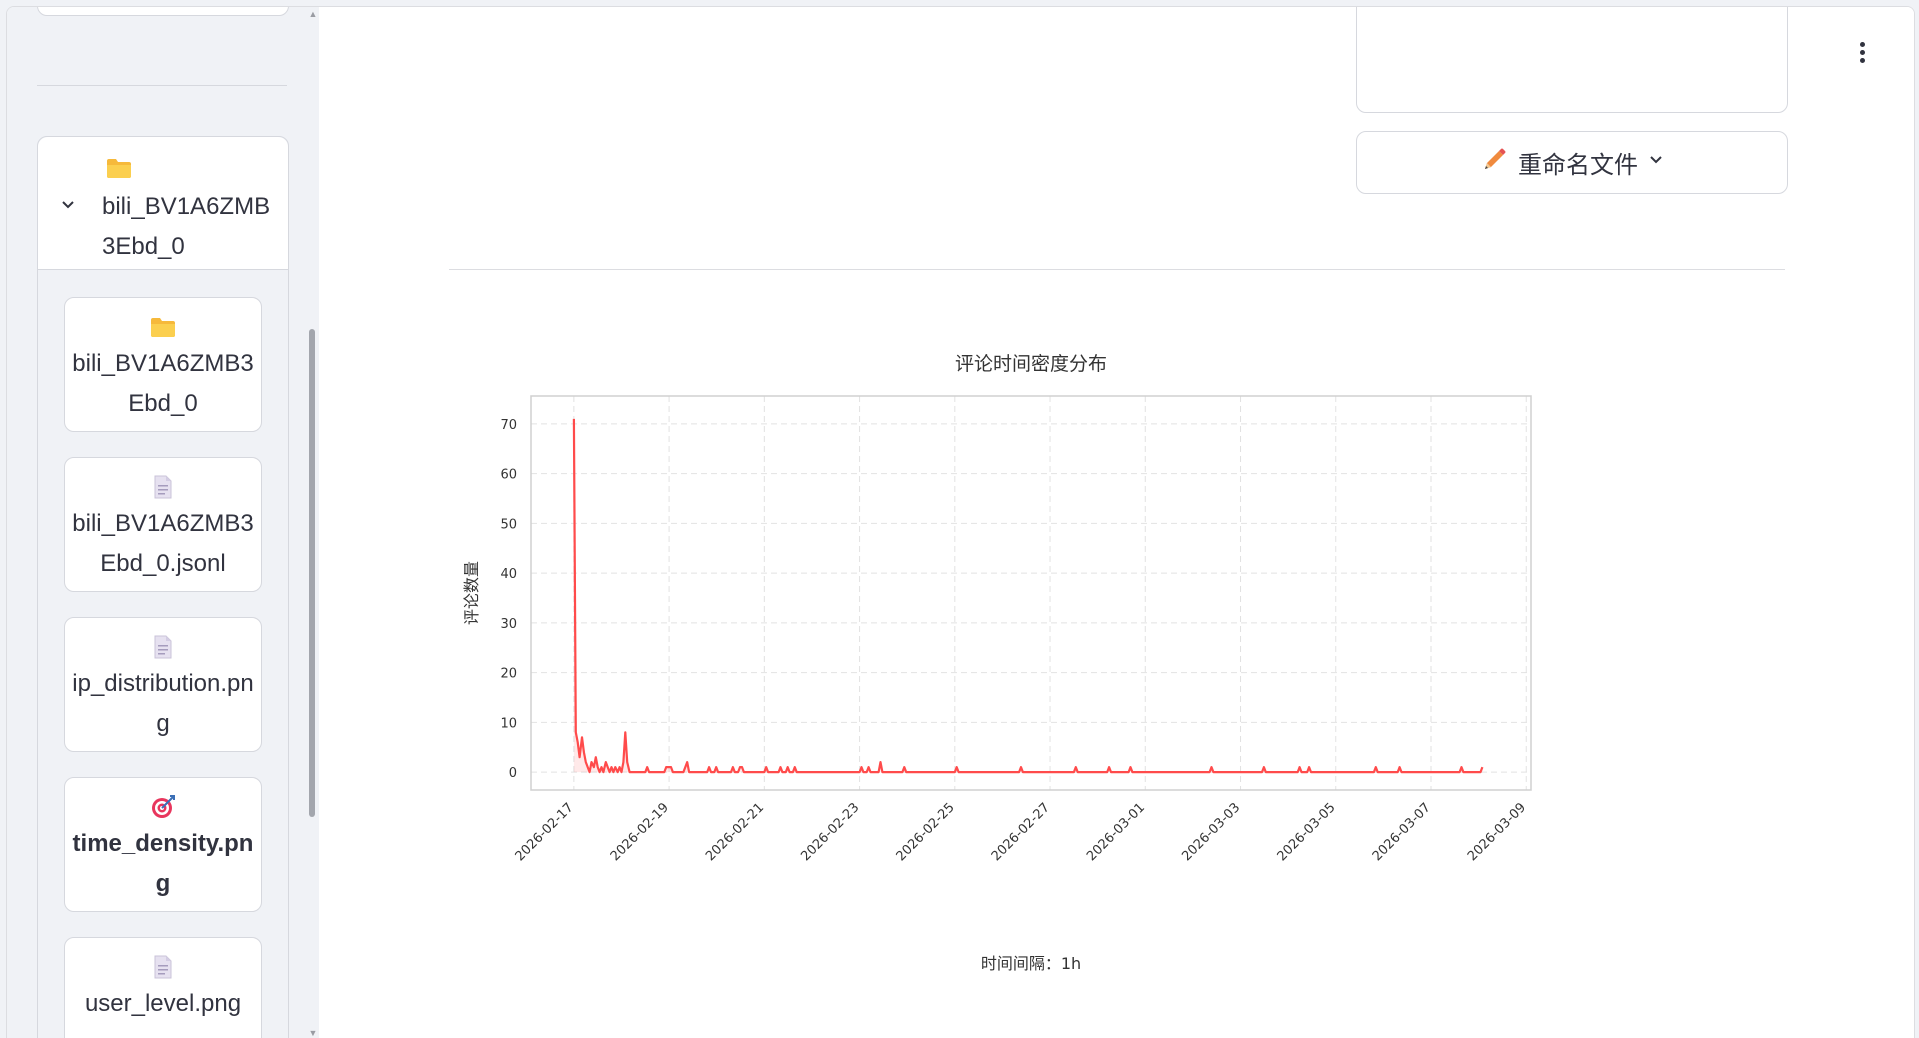 The image size is (1919, 1038). I want to click on pencil-icon, so click(1494, 162).